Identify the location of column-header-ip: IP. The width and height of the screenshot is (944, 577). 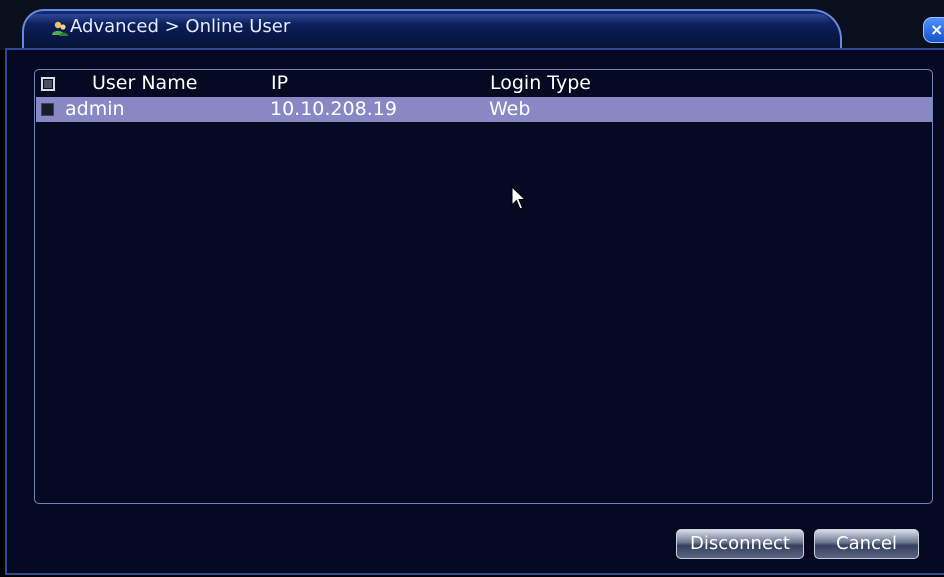
(280, 83).